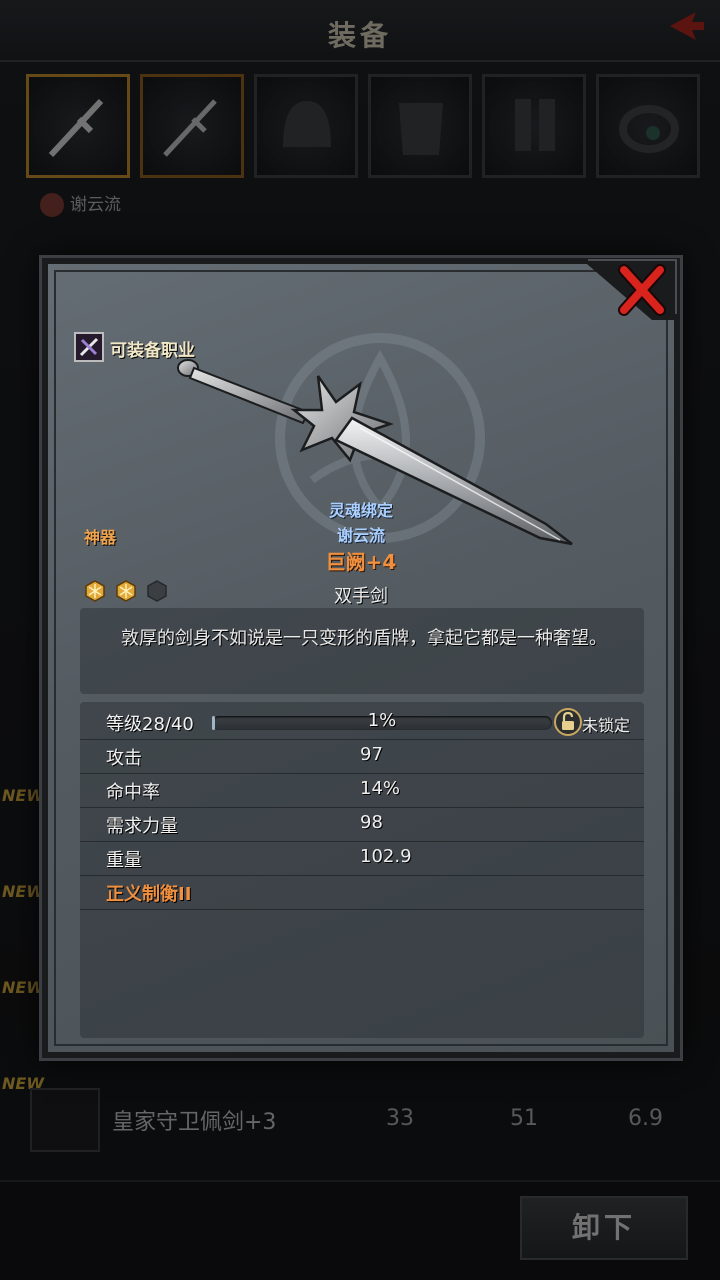 This screenshot has width=720, height=1280. I want to click on stat-value: 102.9, so click(386, 856).